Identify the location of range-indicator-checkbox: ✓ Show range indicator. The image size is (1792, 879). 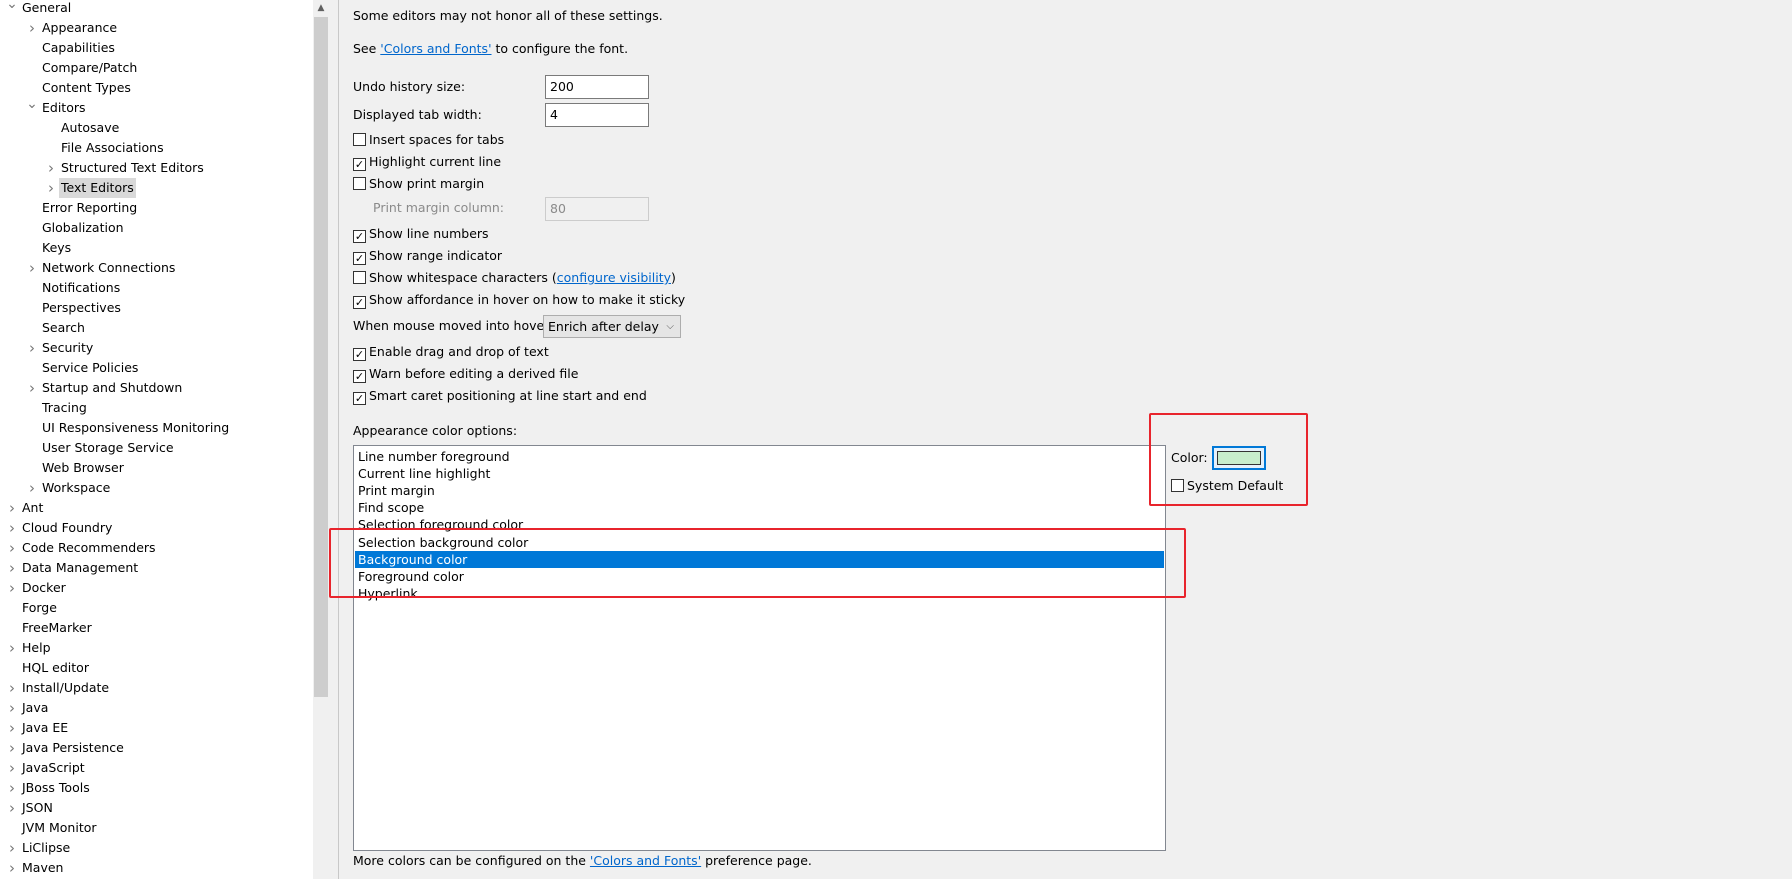
(427, 256).